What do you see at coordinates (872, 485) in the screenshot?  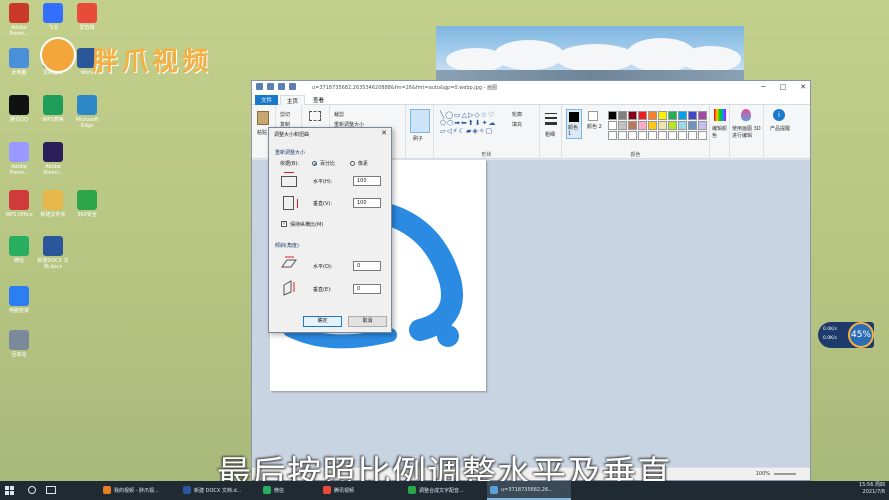 I see `clock-time: 15:56 周四` at bounding box center [872, 485].